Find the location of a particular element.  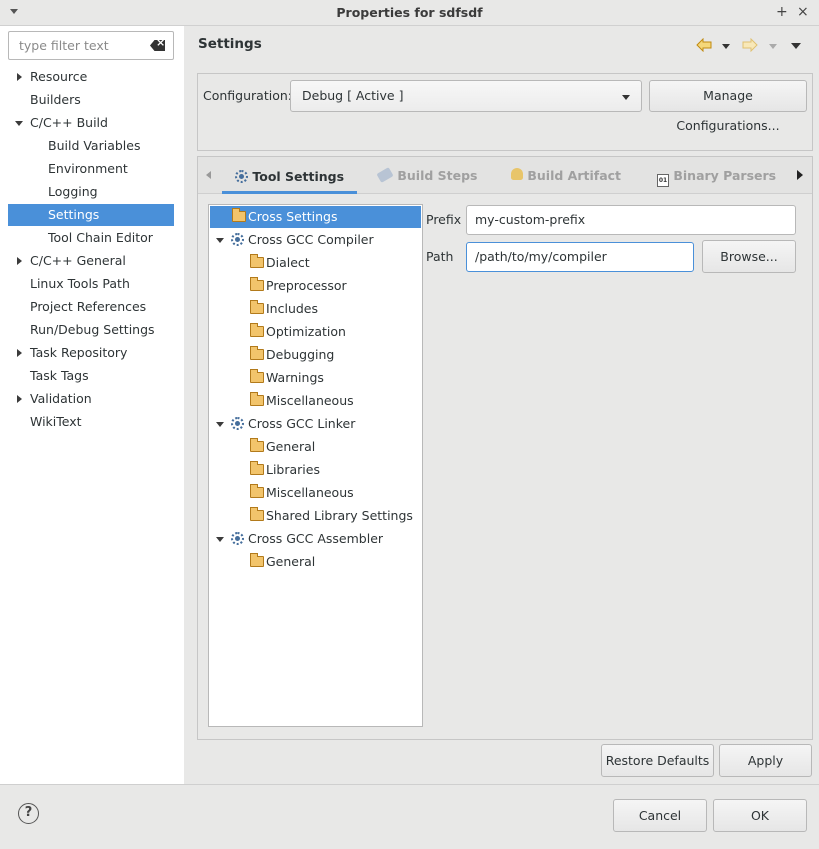

help-icon: ? is located at coordinates (28, 813).